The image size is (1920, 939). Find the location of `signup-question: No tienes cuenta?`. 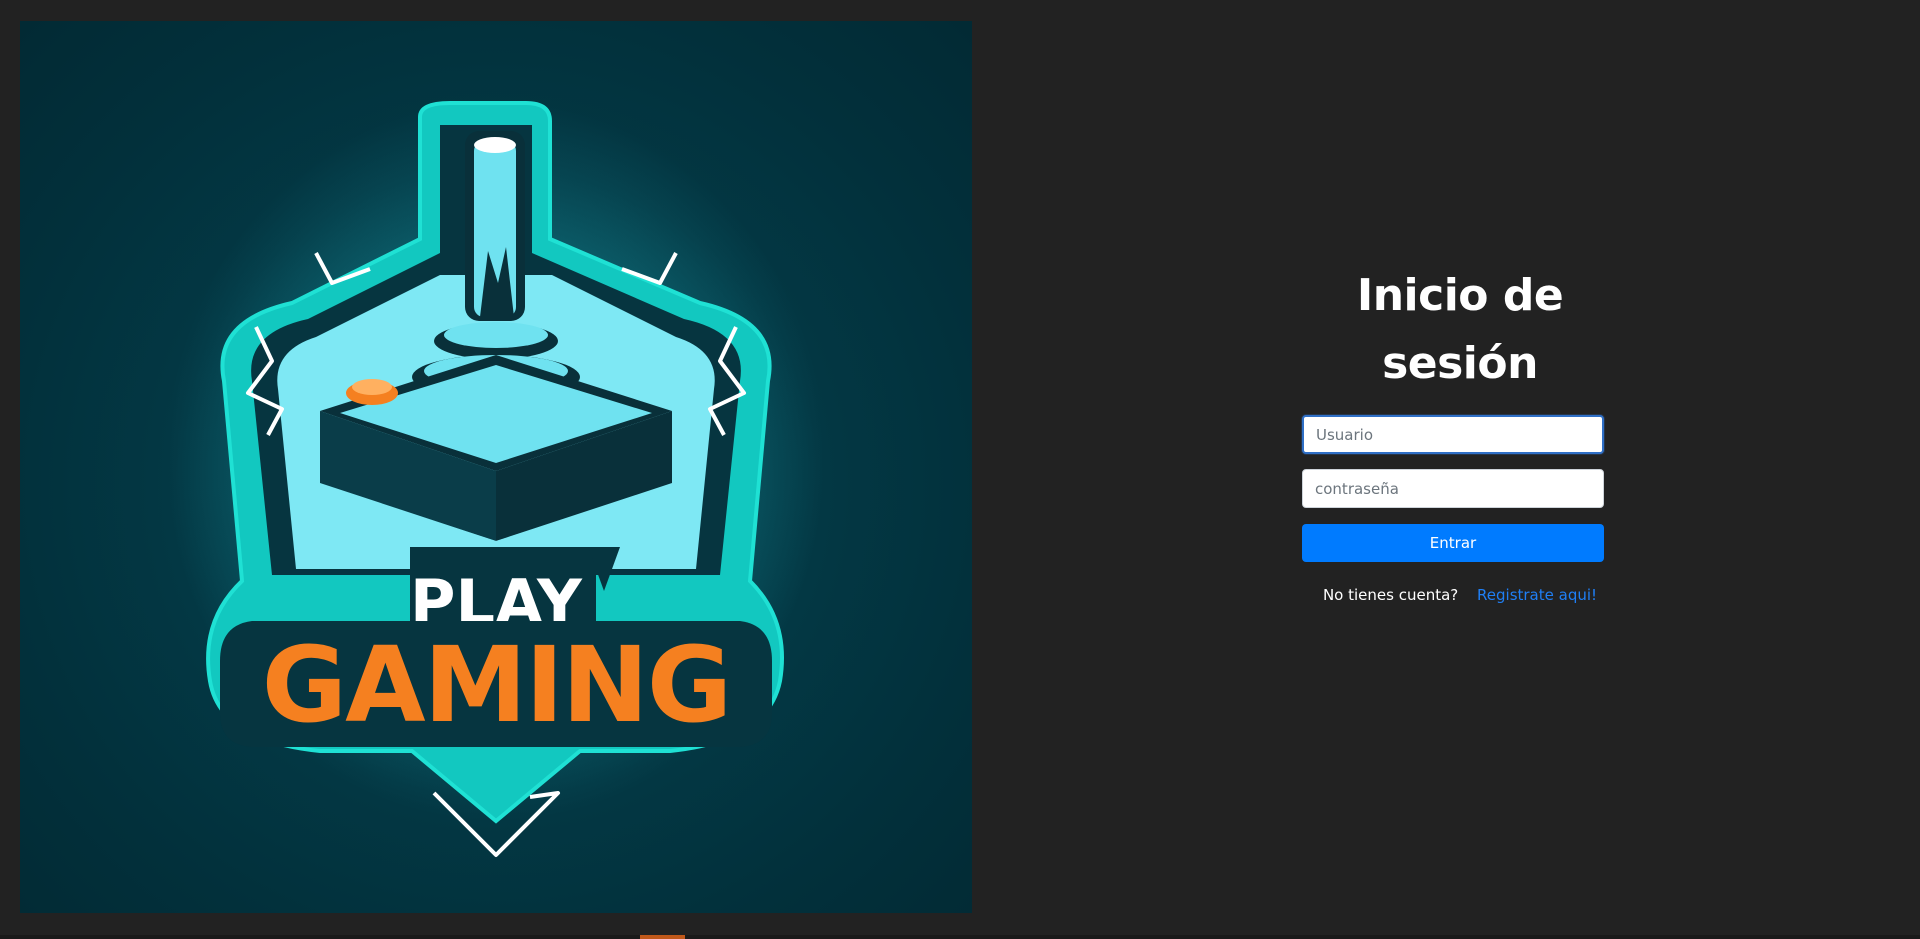

signup-question: No tienes cuenta? is located at coordinates (1390, 595).